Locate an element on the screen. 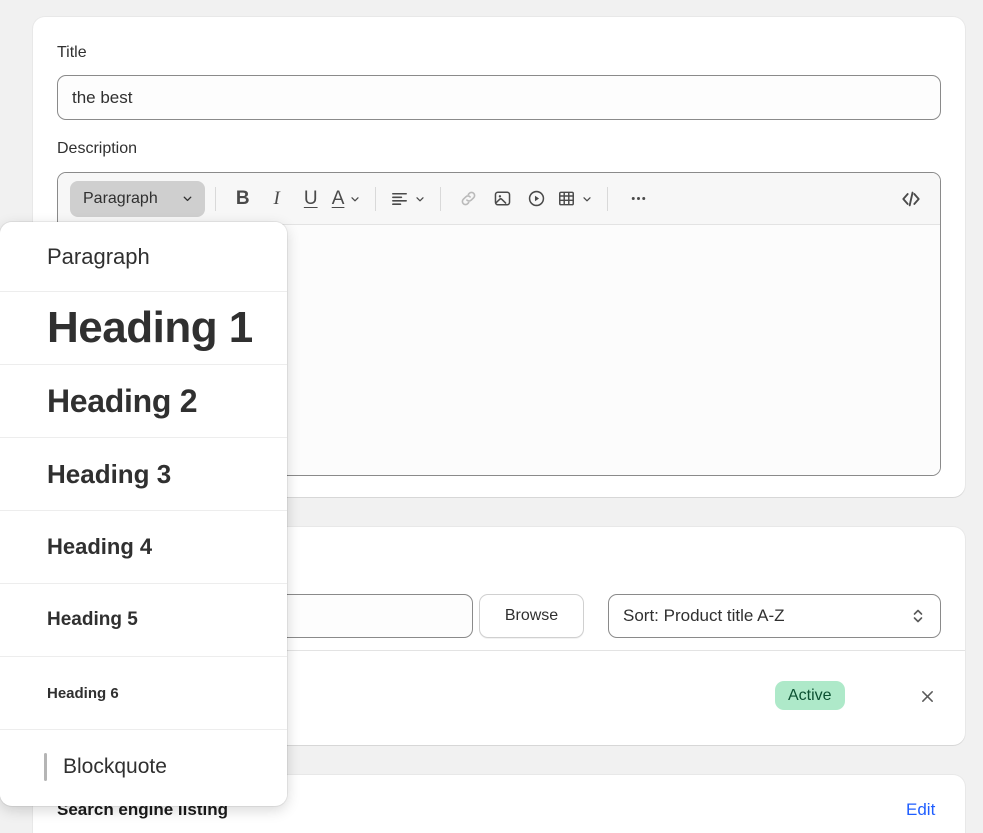  insert-table-button is located at coordinates (575, 199).